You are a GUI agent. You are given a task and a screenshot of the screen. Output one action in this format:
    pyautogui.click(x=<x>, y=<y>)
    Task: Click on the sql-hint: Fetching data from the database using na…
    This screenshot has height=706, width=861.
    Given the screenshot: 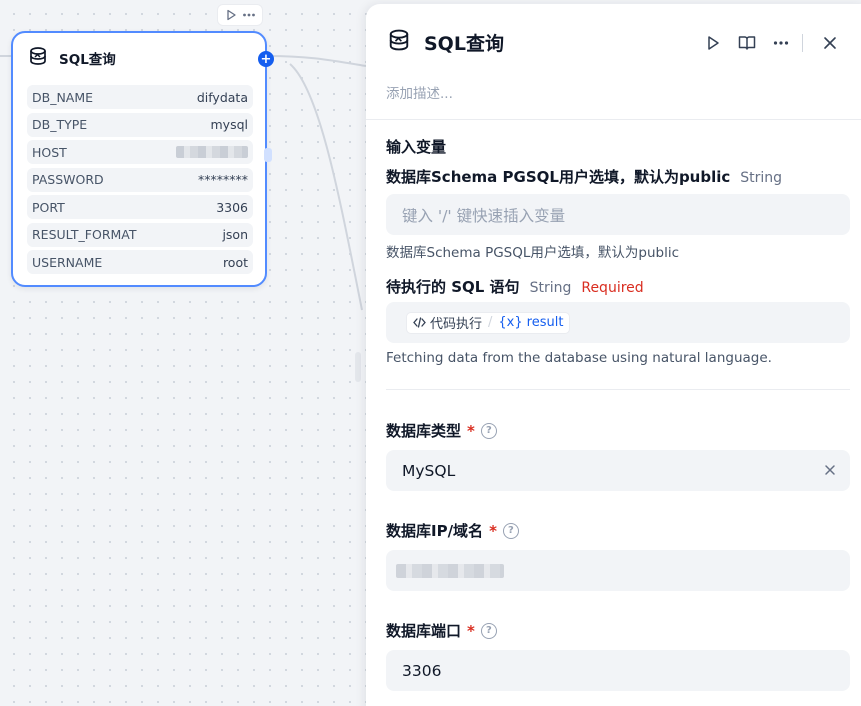 What is the action you would take?
    pyautogui.click(x=579, y=358)
    